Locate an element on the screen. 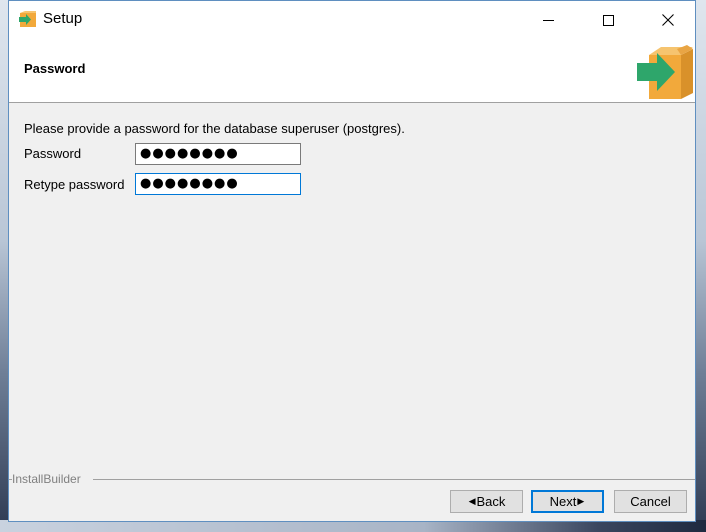 Image resolution: width=706 pixels, height=532 pixels. maximize-button is located at coordinates (608, 20).